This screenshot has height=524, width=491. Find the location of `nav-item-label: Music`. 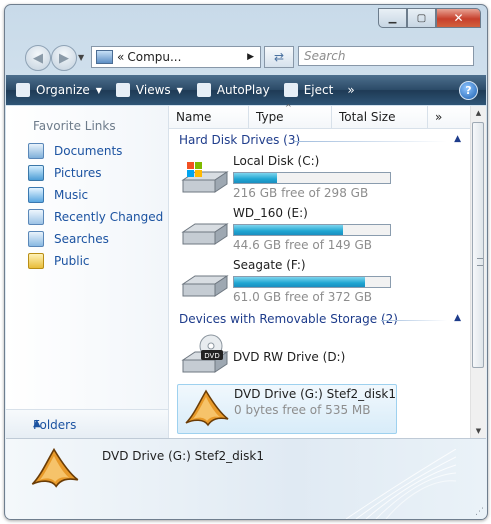

nav-item-label: Music is located at coordinates (71, 195).